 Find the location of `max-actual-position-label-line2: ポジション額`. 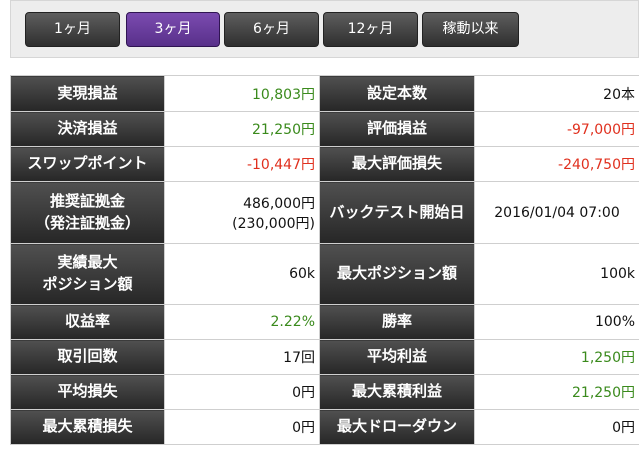

max-actual-position-label-line2: ポジション額 is located at coordinates (87, 284).